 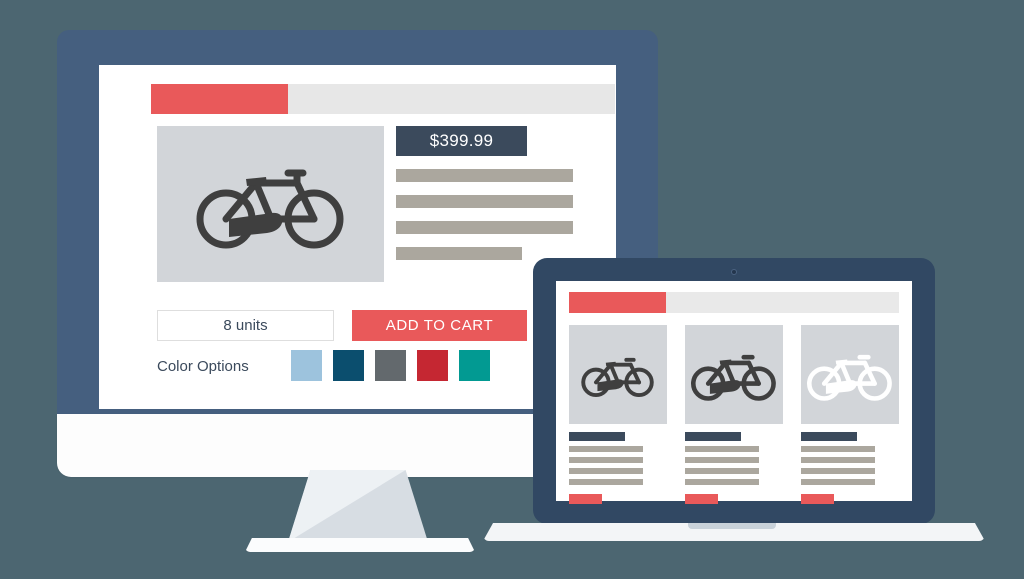 What do you see at coordinates (203, 366) in the screenshot?
I see `color-options-label: Color Options` at bounding box center [203, 366].